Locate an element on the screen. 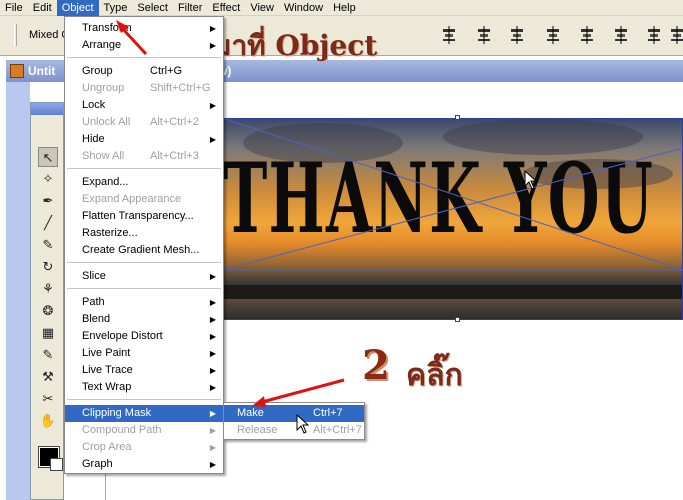 This screenshot has height=500, width=683. menu-type: Type is located at coordinates (116, 8).